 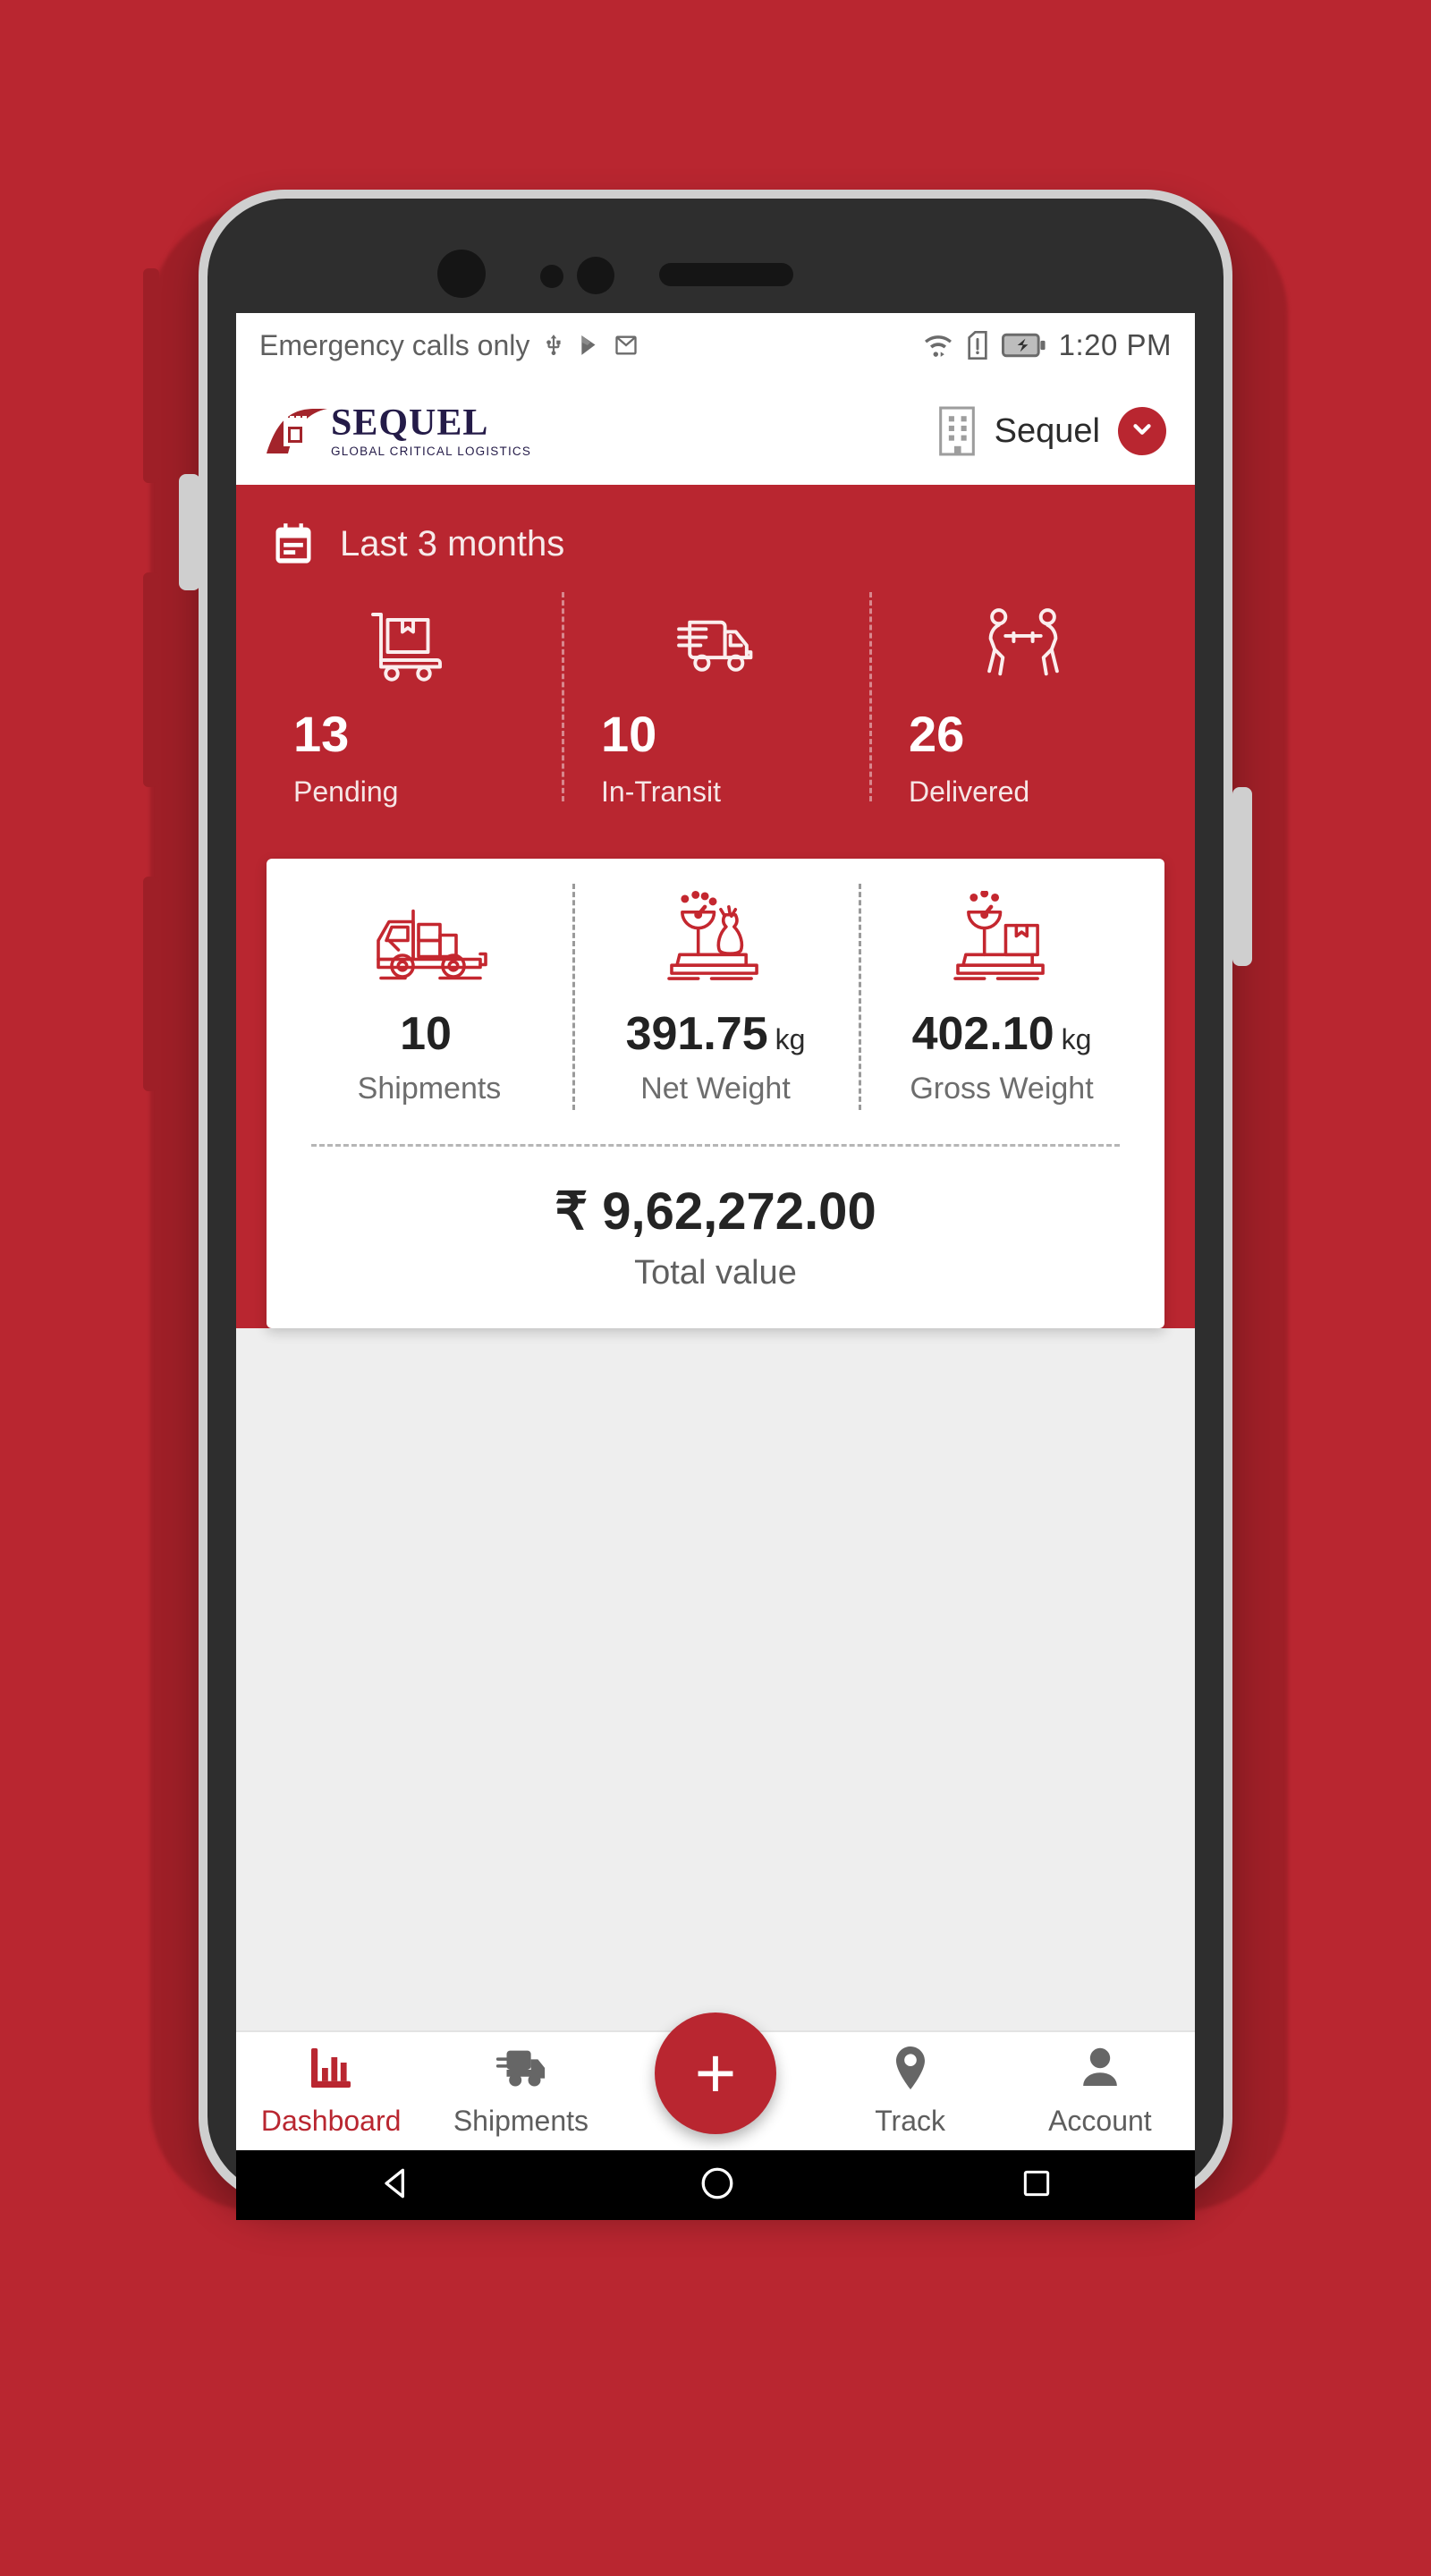 I want to click on carrier-text: Emergency calls only, so click(x=395, y=344).